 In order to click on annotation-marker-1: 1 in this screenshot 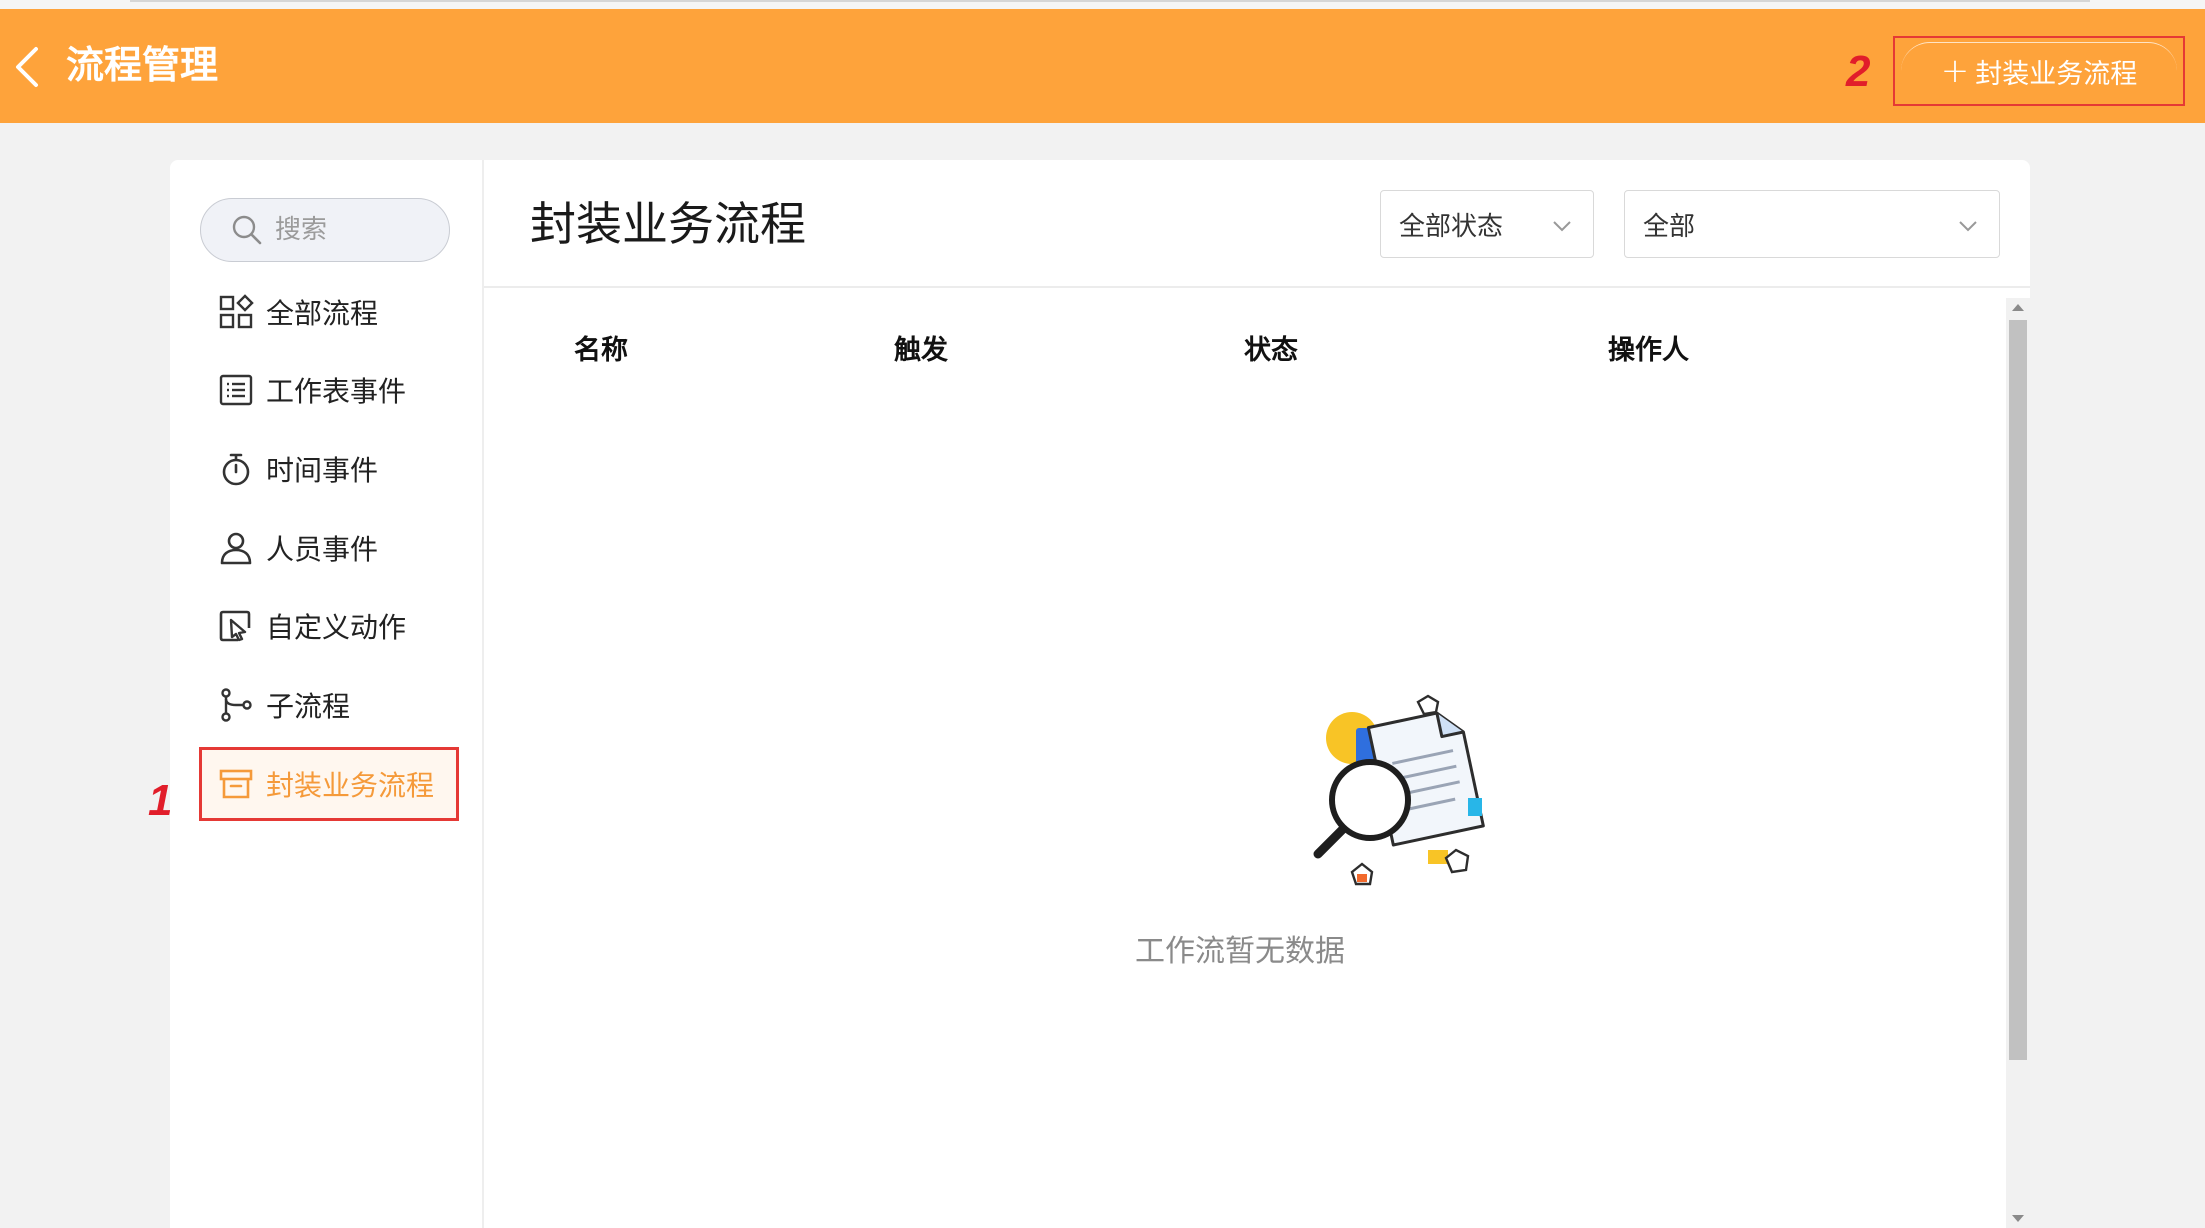, I will do `click(160, 800)`.